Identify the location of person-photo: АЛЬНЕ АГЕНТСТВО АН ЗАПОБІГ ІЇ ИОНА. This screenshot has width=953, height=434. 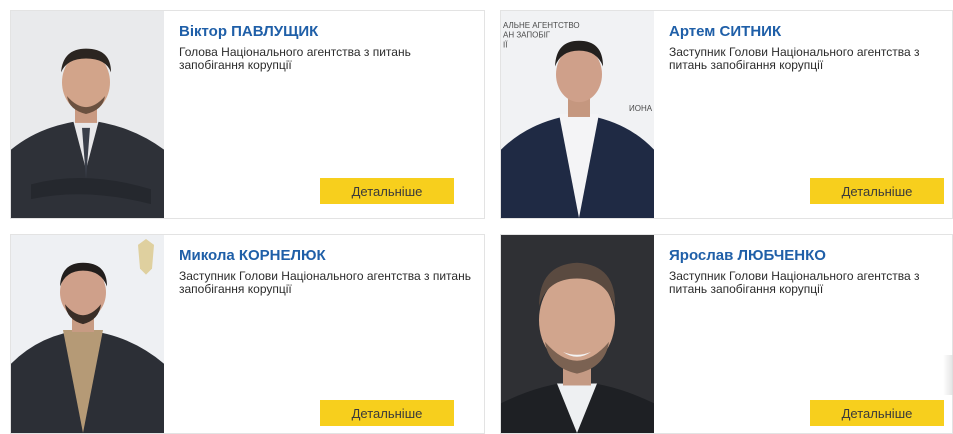
(577, 114).